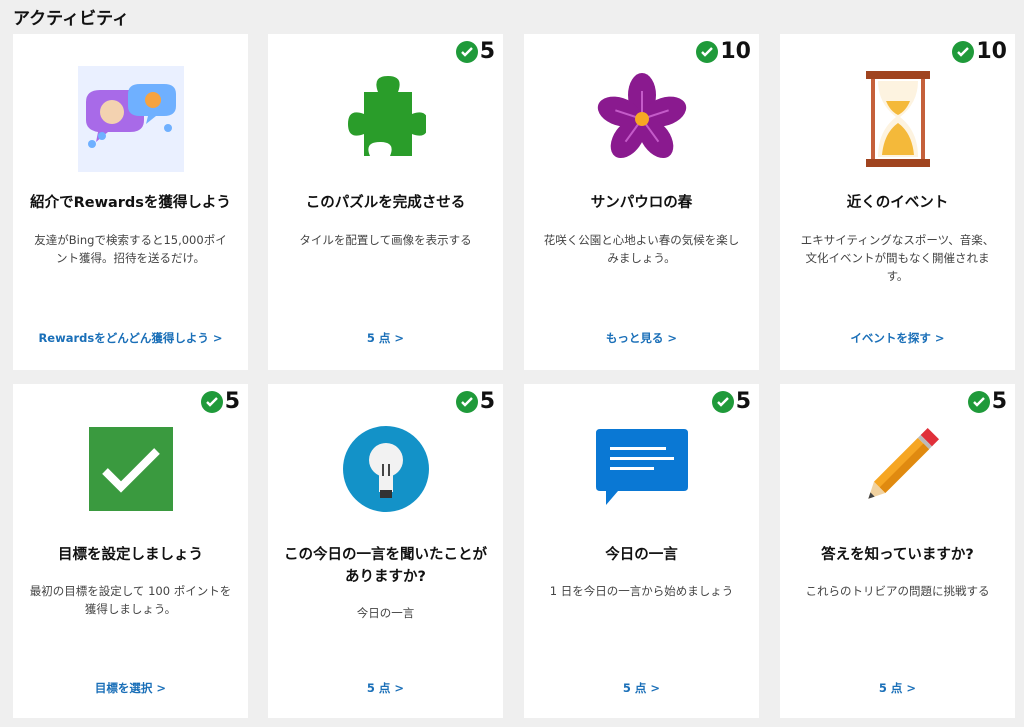  What do you see at coordinates (385, 119) in the screenshot?
I see `puzzle-piece-icon` at bounding box center [385, 119].